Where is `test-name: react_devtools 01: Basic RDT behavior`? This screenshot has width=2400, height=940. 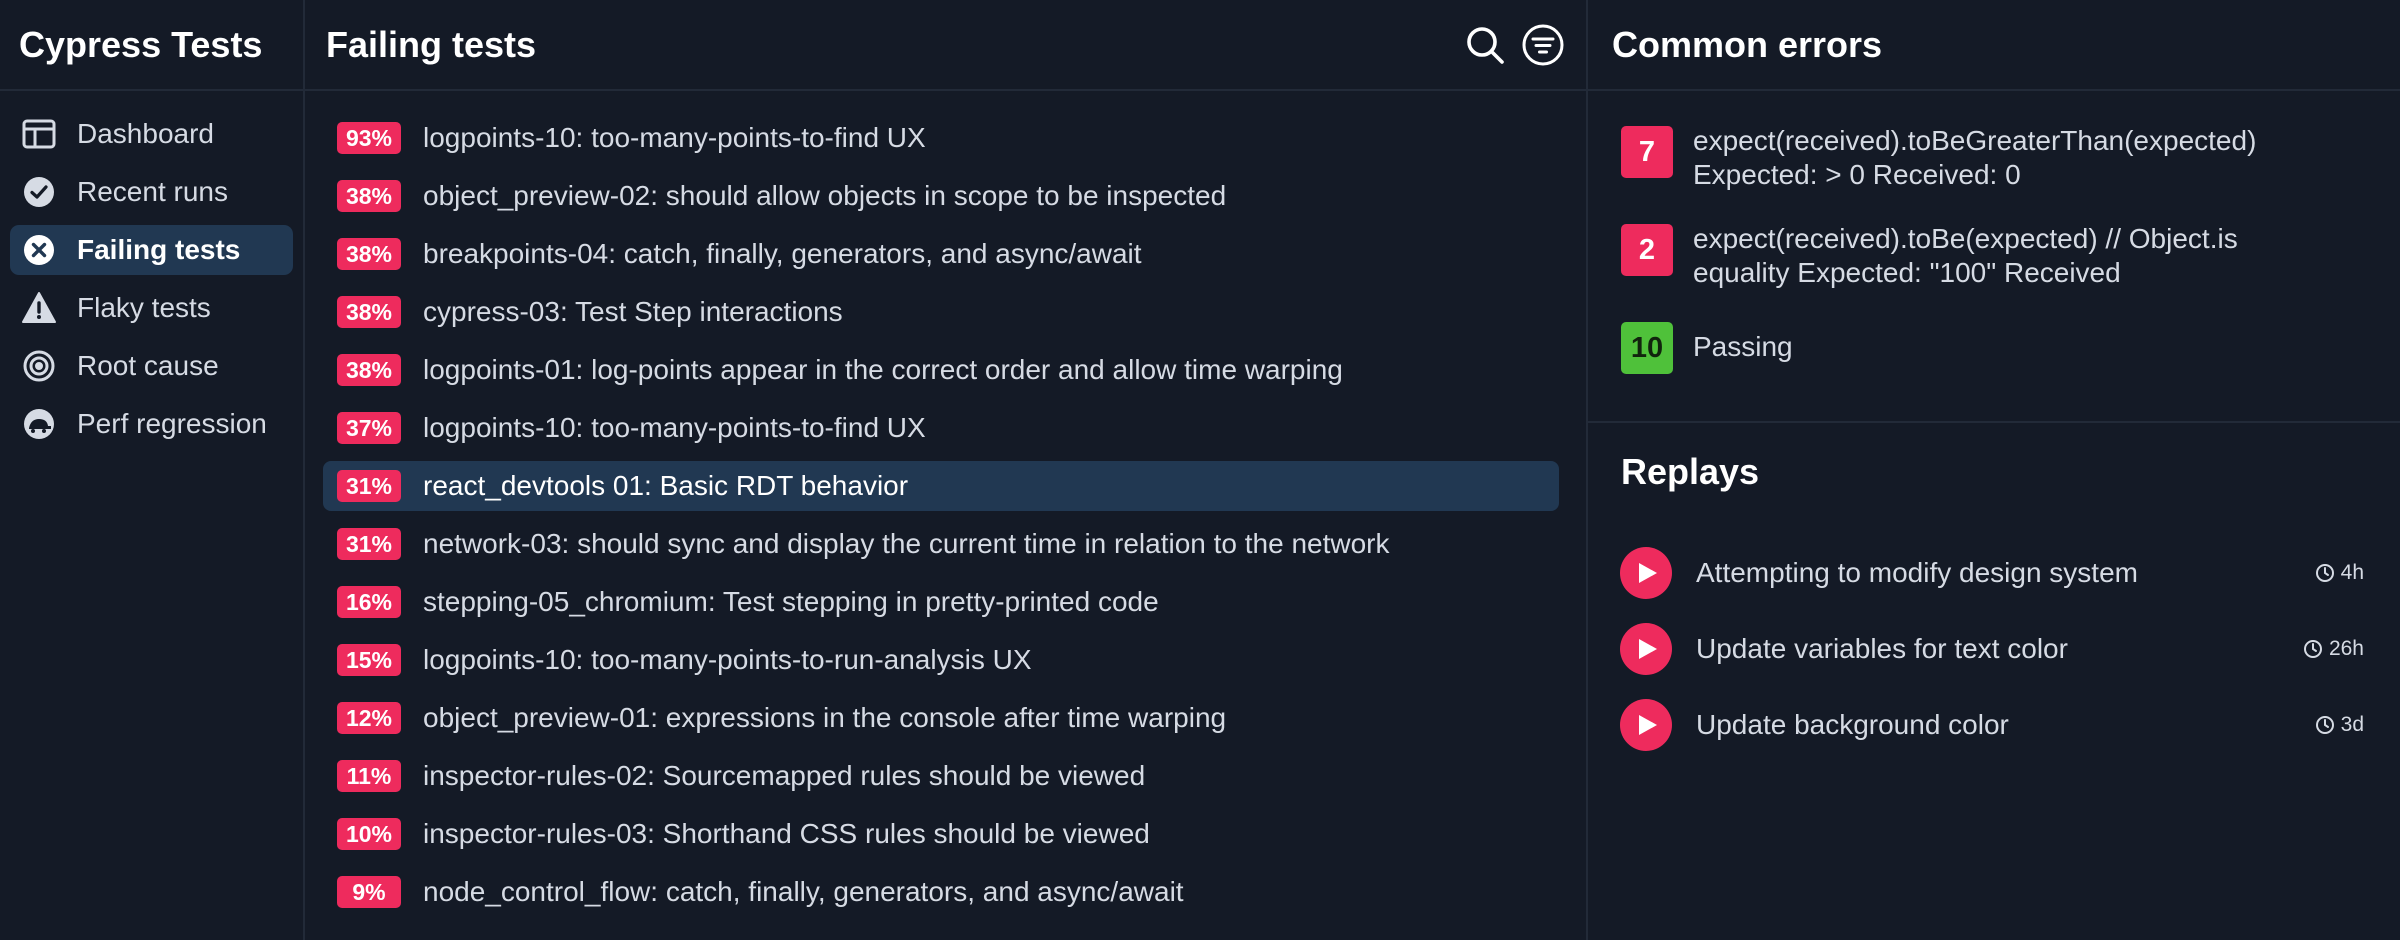
test-name: react_devtools 01: Basic RDT behavior is located at coordinates (666, 485).